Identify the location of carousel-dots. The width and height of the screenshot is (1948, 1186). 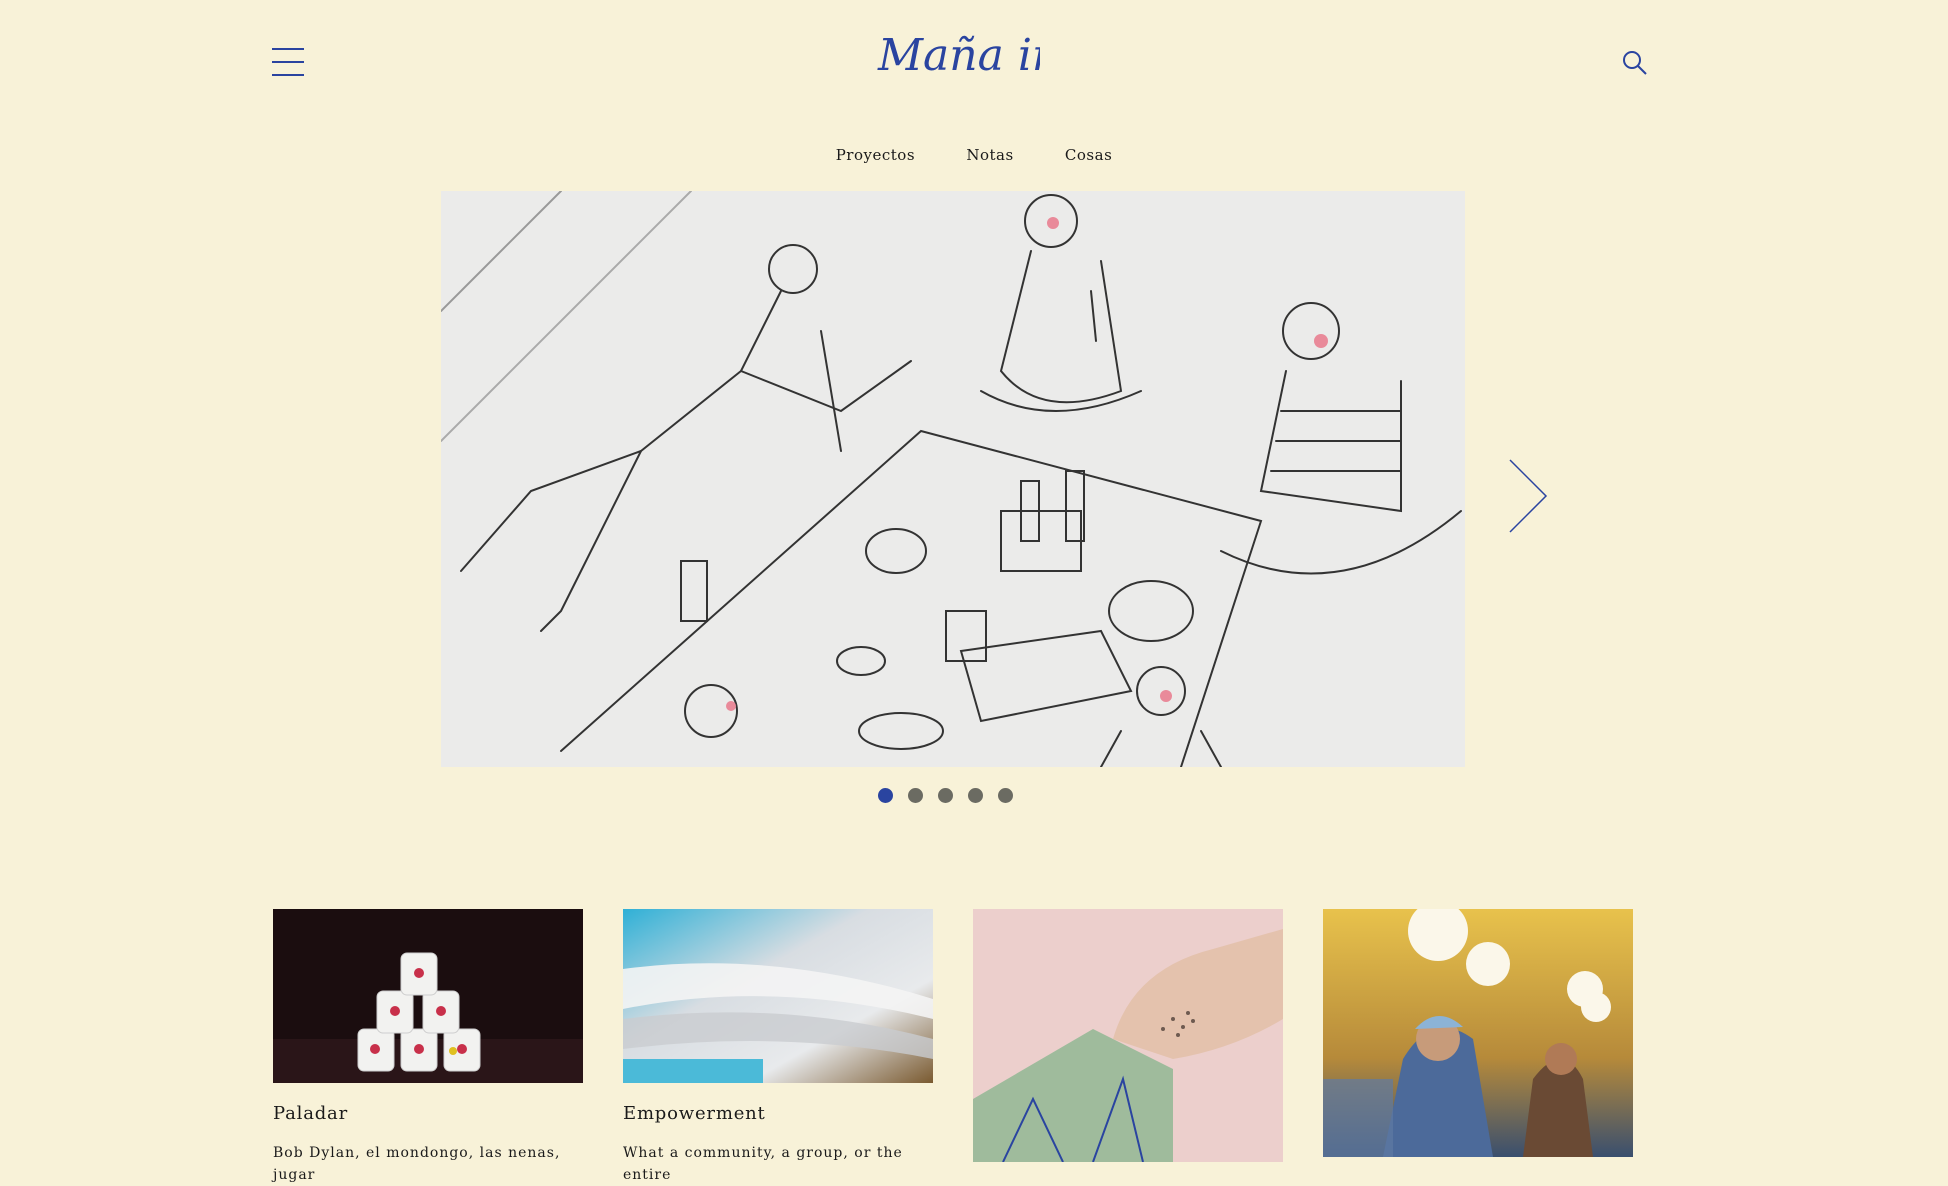
(945, 795).